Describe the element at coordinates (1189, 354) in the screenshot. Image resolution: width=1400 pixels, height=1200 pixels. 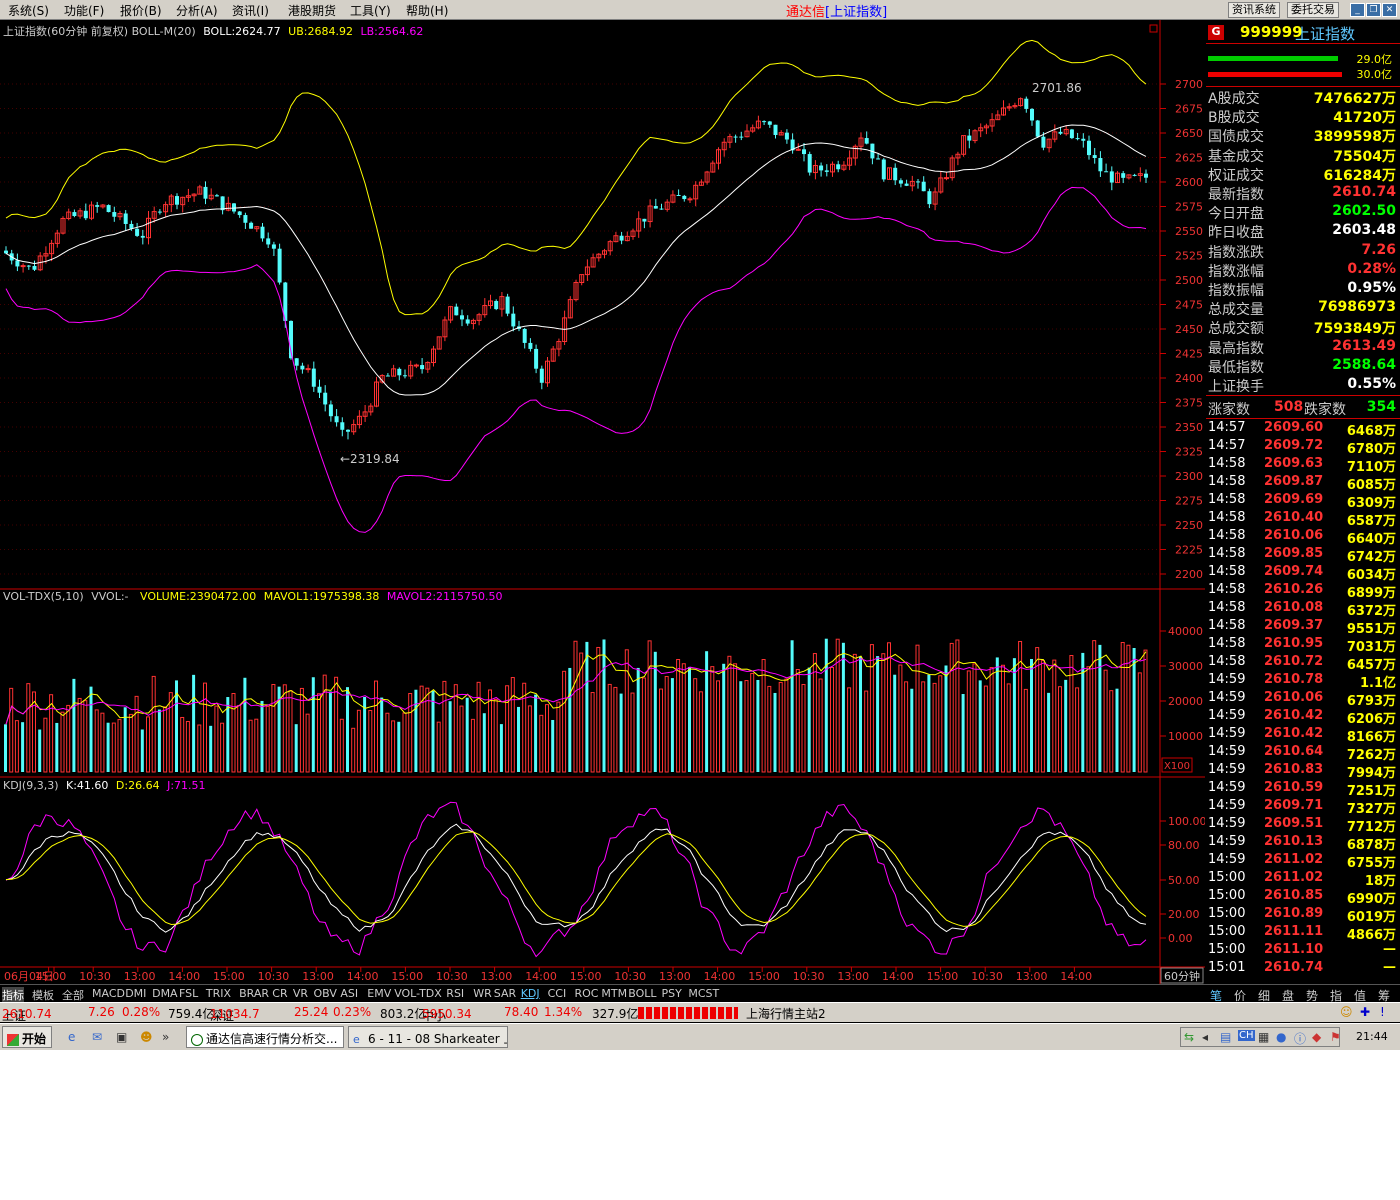
I see `main-y-tick: 2425` at that location.